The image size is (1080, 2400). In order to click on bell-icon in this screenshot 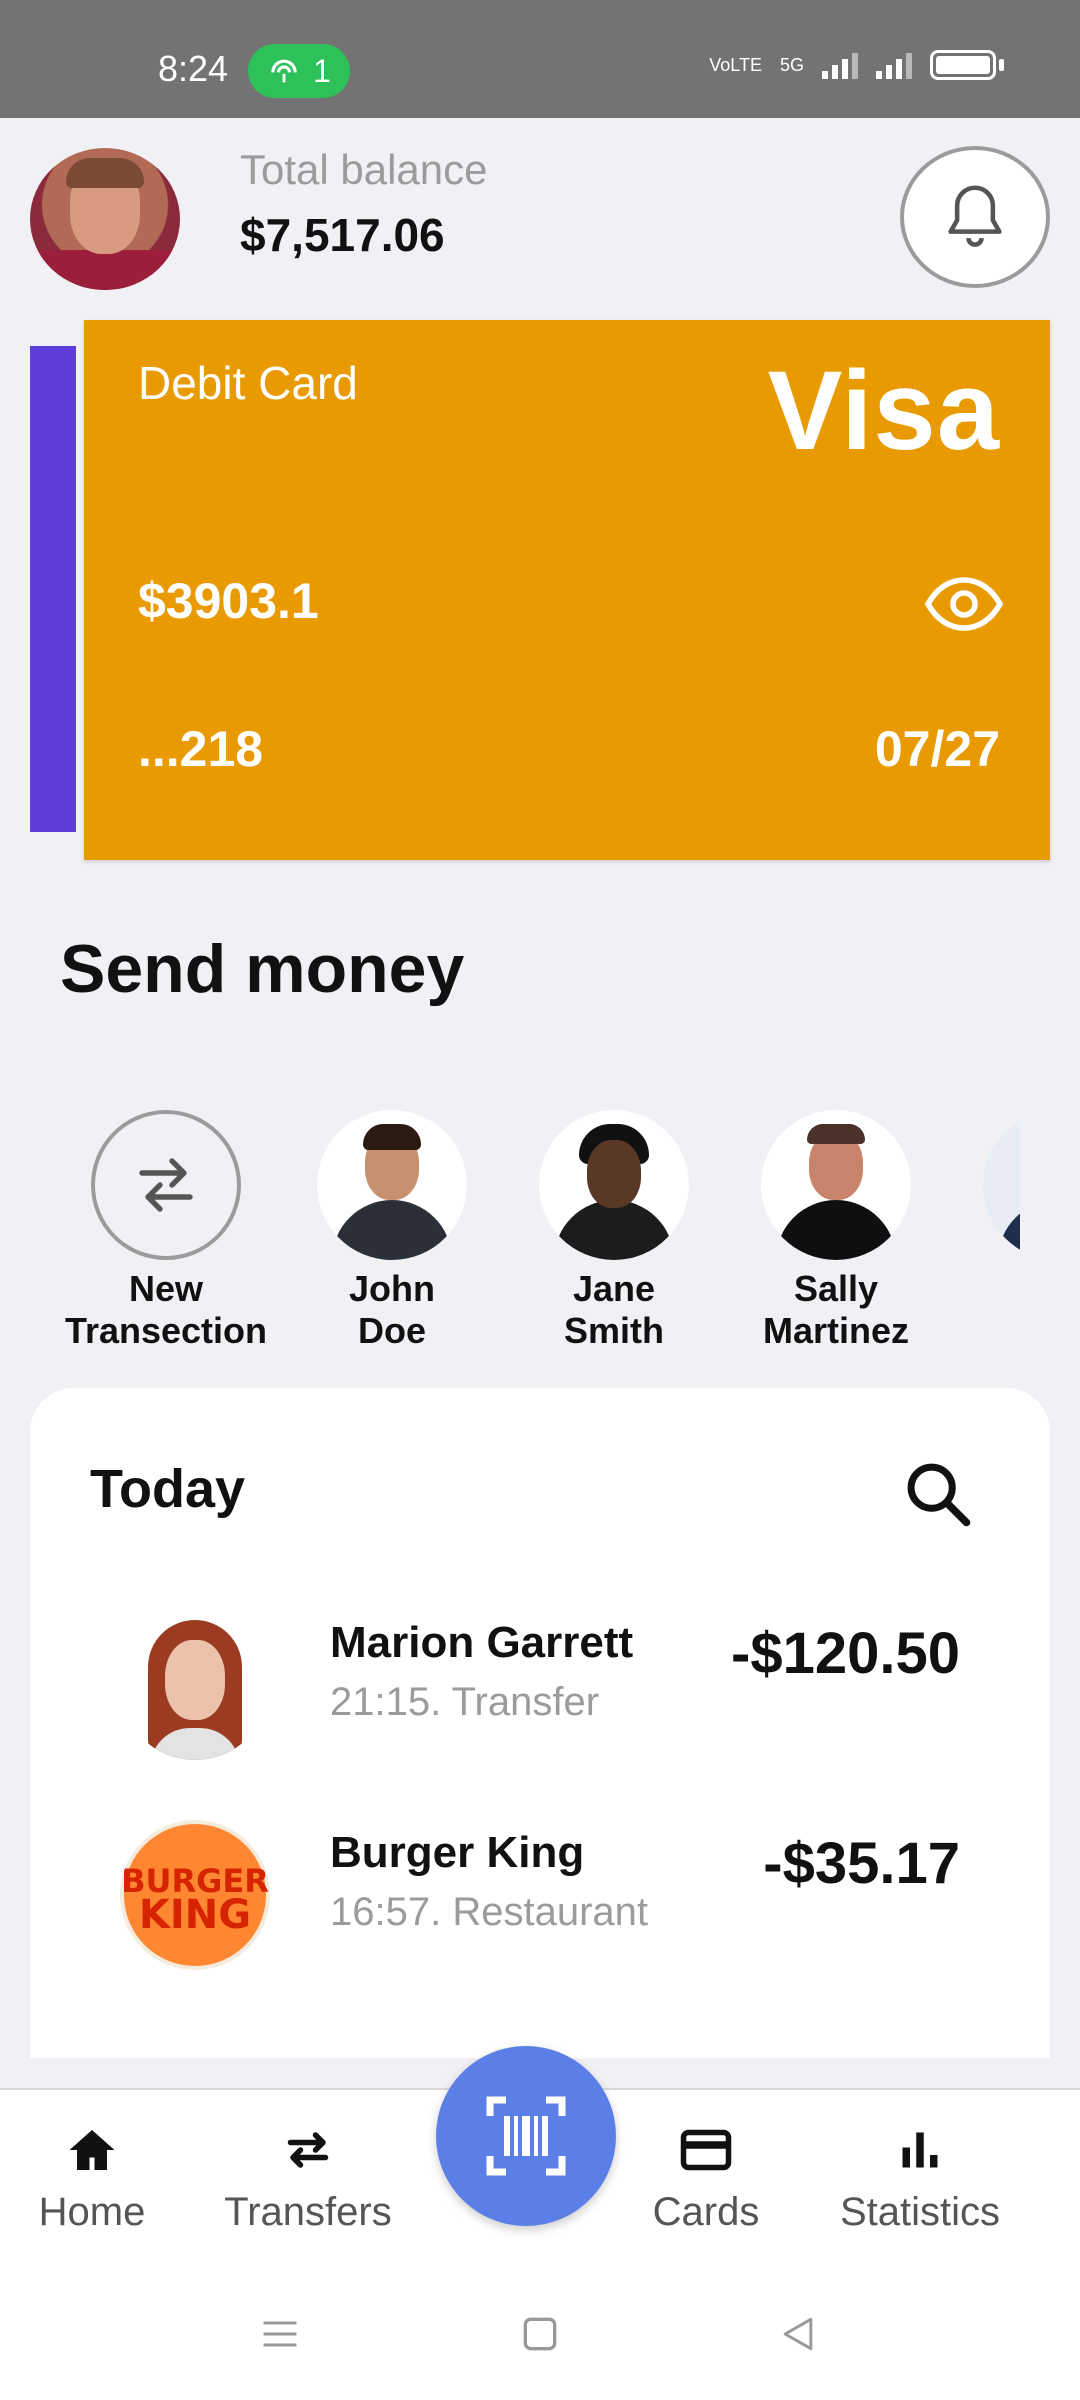, I will do `click(975, 216)`.